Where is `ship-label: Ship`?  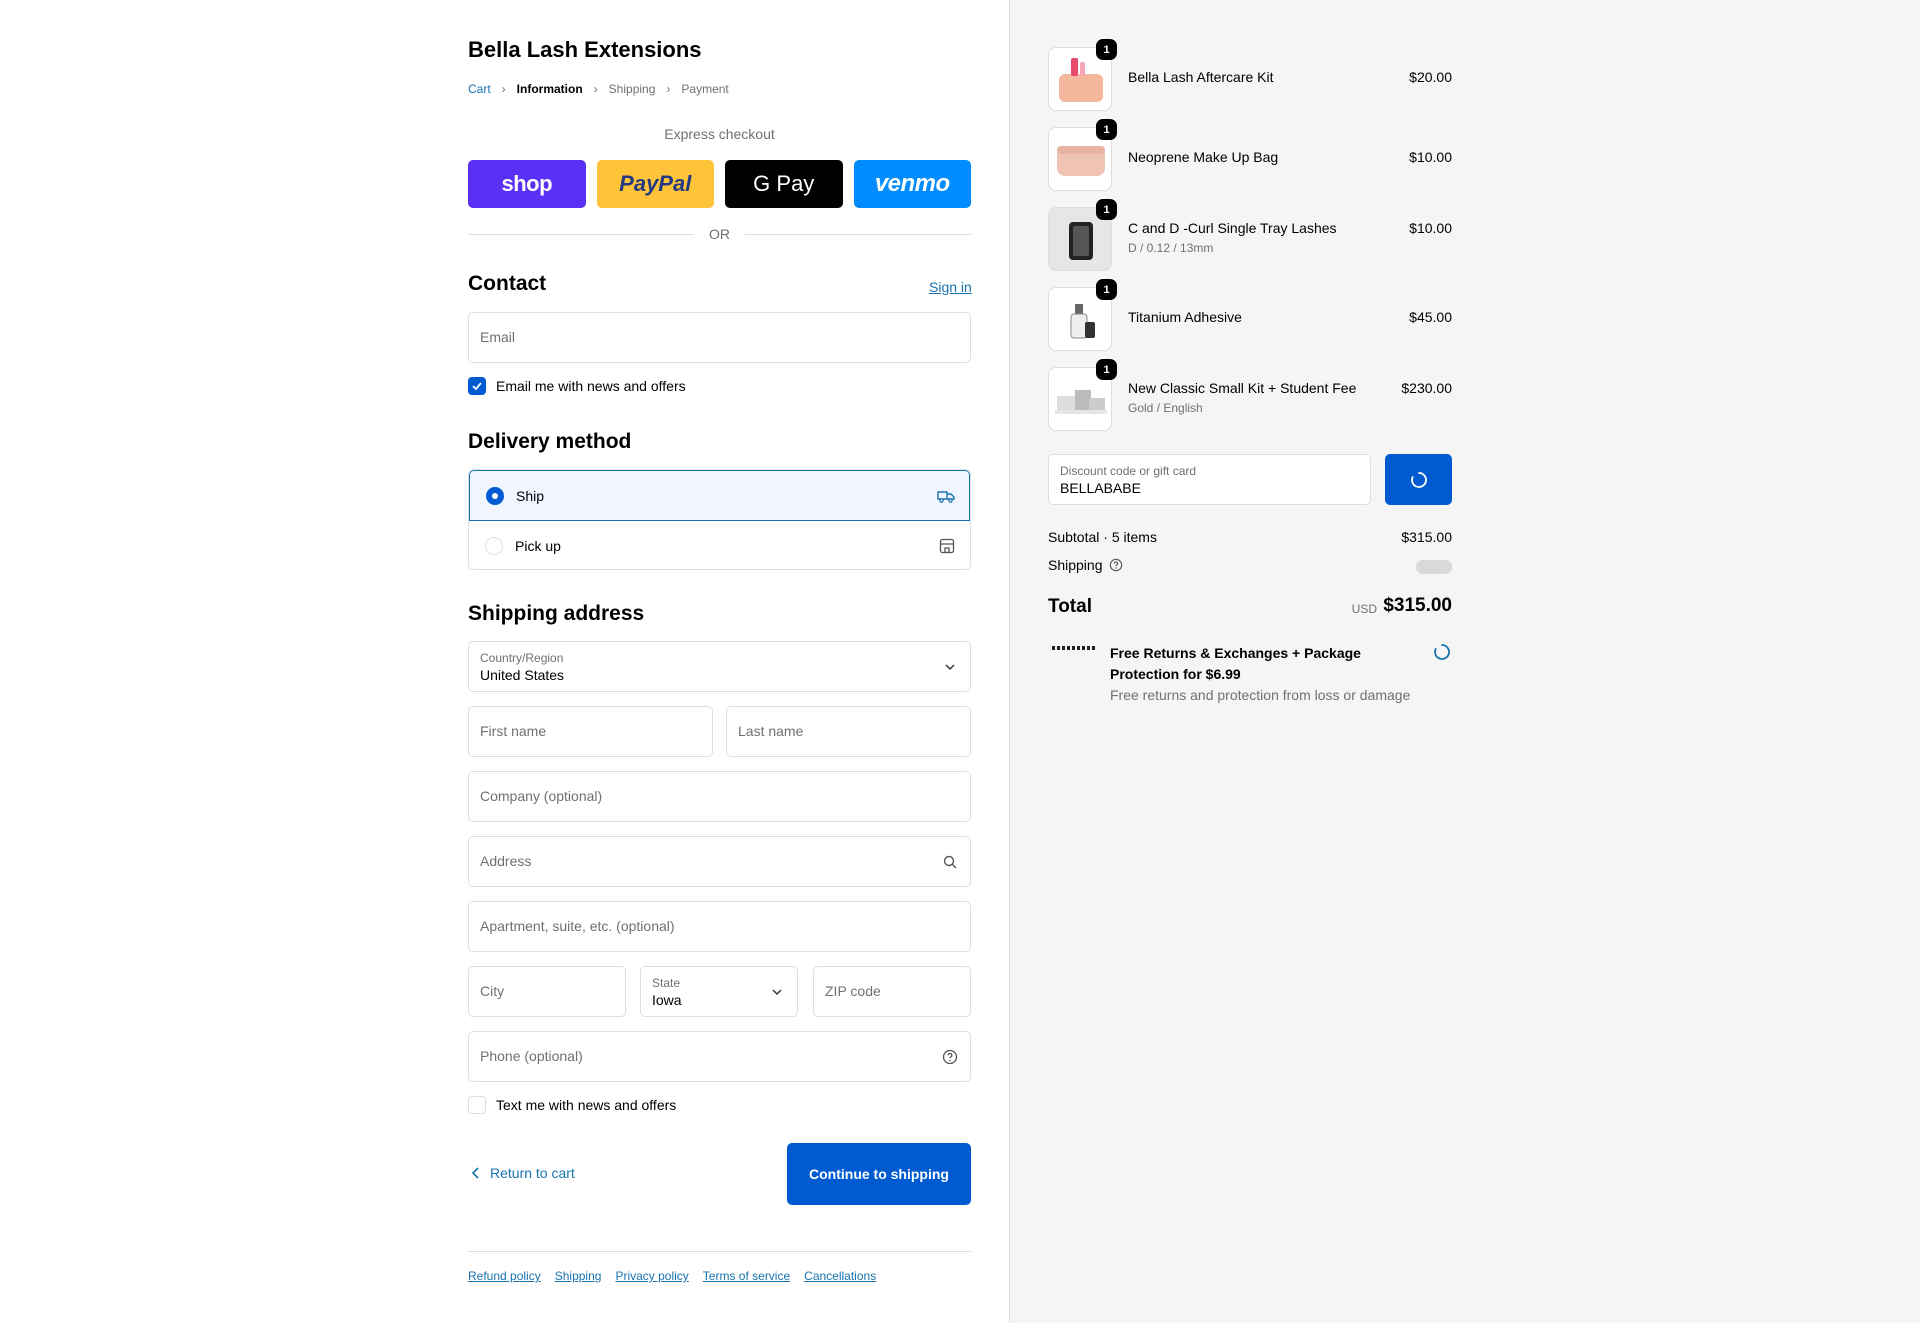 ship-label: Ship is located at coordinates (530, 495).